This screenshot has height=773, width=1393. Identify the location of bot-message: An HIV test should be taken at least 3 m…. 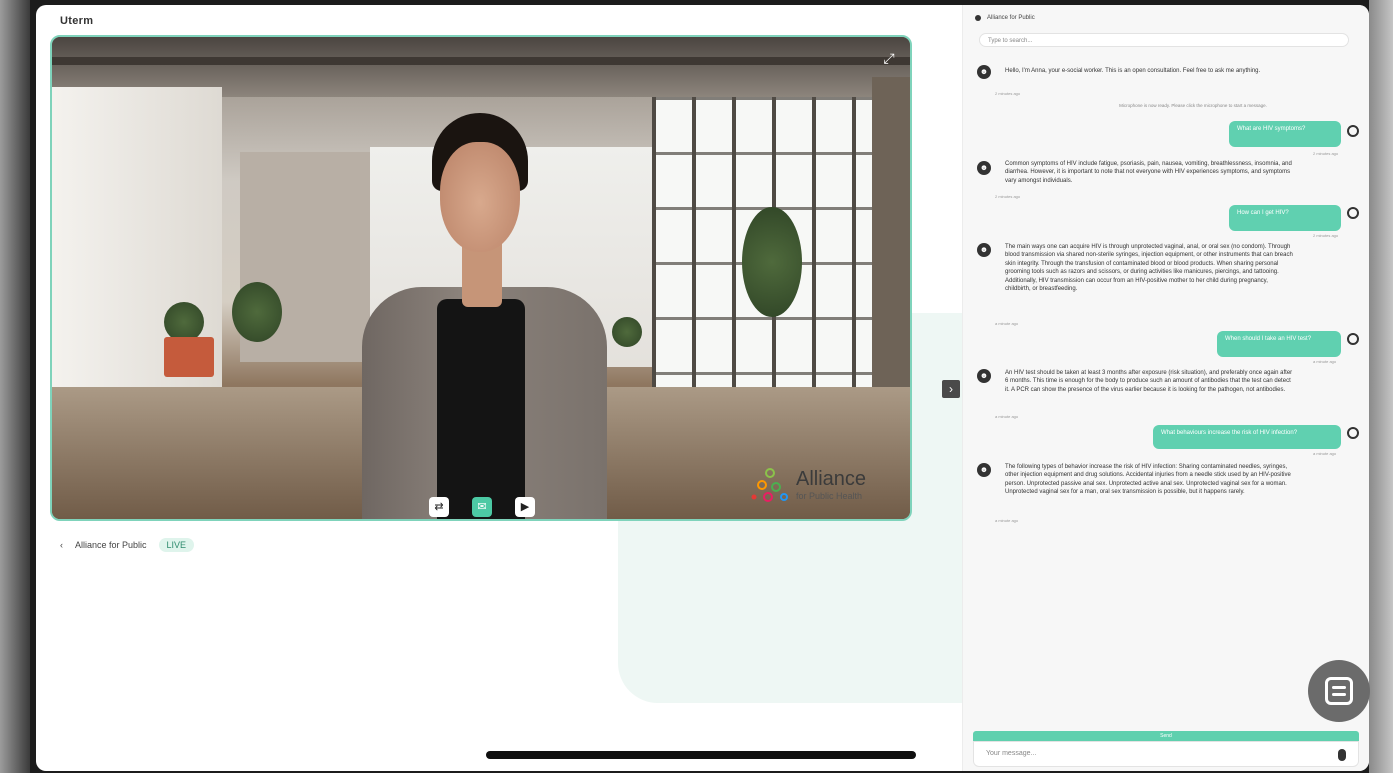
(1149, 381).